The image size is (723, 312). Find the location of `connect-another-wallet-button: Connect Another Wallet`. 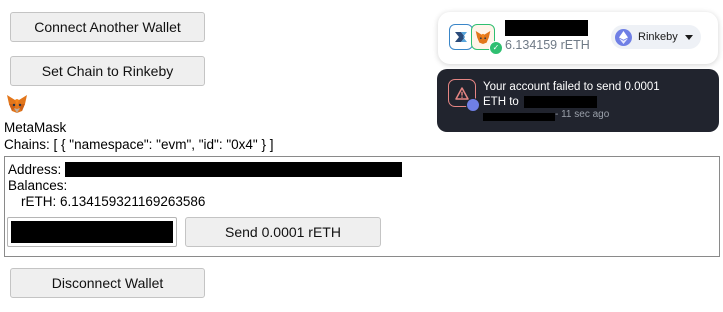

connect-another-wallet-button: Connect Another Wallet is located at coordinates (107, 27).